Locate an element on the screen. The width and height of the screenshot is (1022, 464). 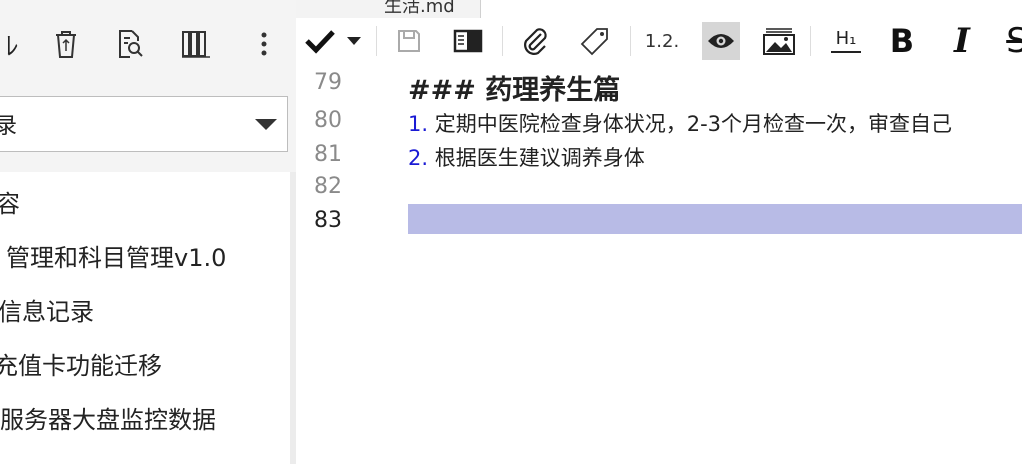
left-toolbar: ﾚ is located at coordinates (148, 42).